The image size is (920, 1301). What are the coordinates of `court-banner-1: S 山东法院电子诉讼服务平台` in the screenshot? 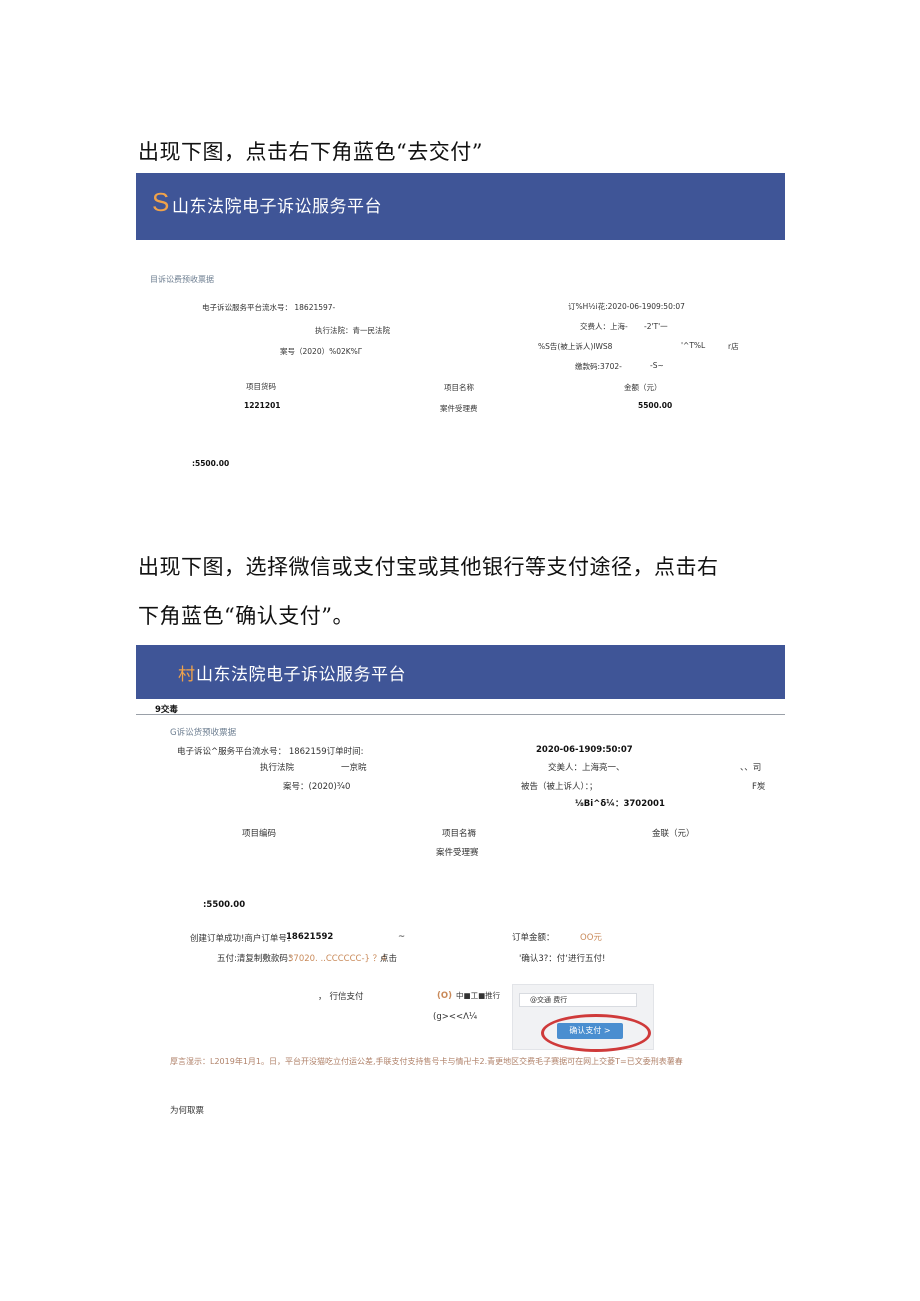 It's located at (460, 206).